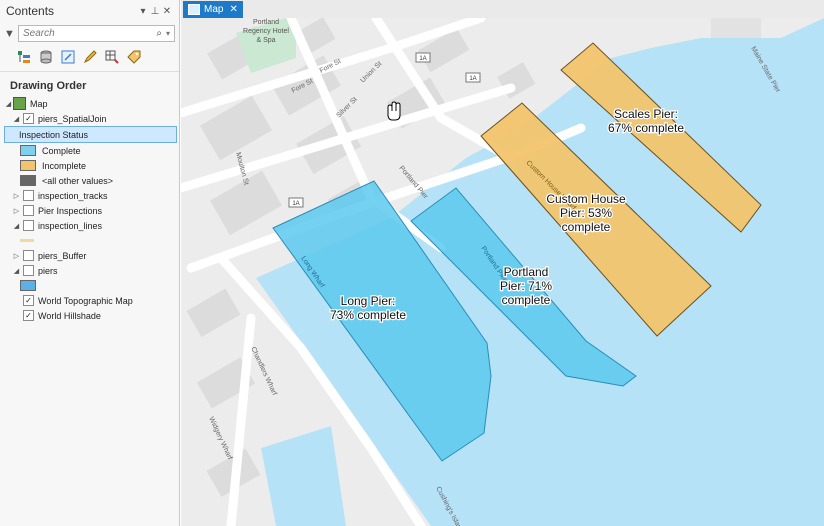 This screenshot has height=526, width=824. I want to click on search-icon: ⌕, so click(159, 33).